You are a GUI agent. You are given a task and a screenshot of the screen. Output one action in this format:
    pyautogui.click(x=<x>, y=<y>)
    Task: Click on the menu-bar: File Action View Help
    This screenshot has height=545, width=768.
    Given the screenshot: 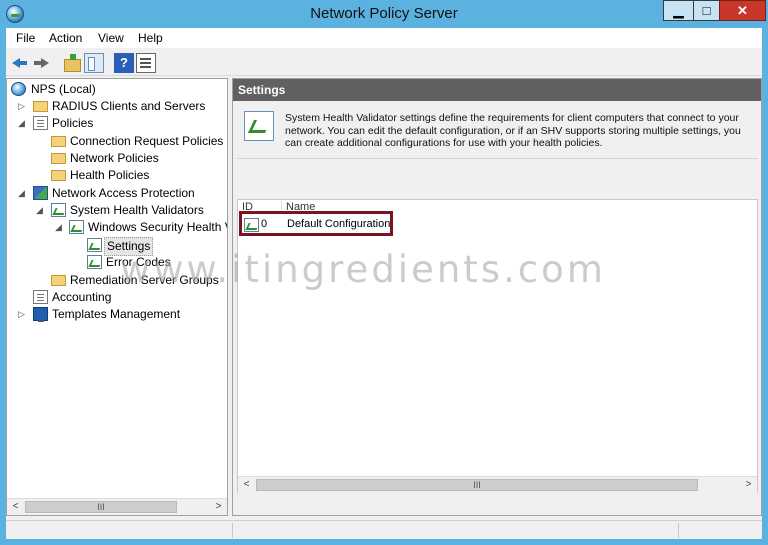 What is the action you would take?
    pyautogui.click(x=384, y=38)
    